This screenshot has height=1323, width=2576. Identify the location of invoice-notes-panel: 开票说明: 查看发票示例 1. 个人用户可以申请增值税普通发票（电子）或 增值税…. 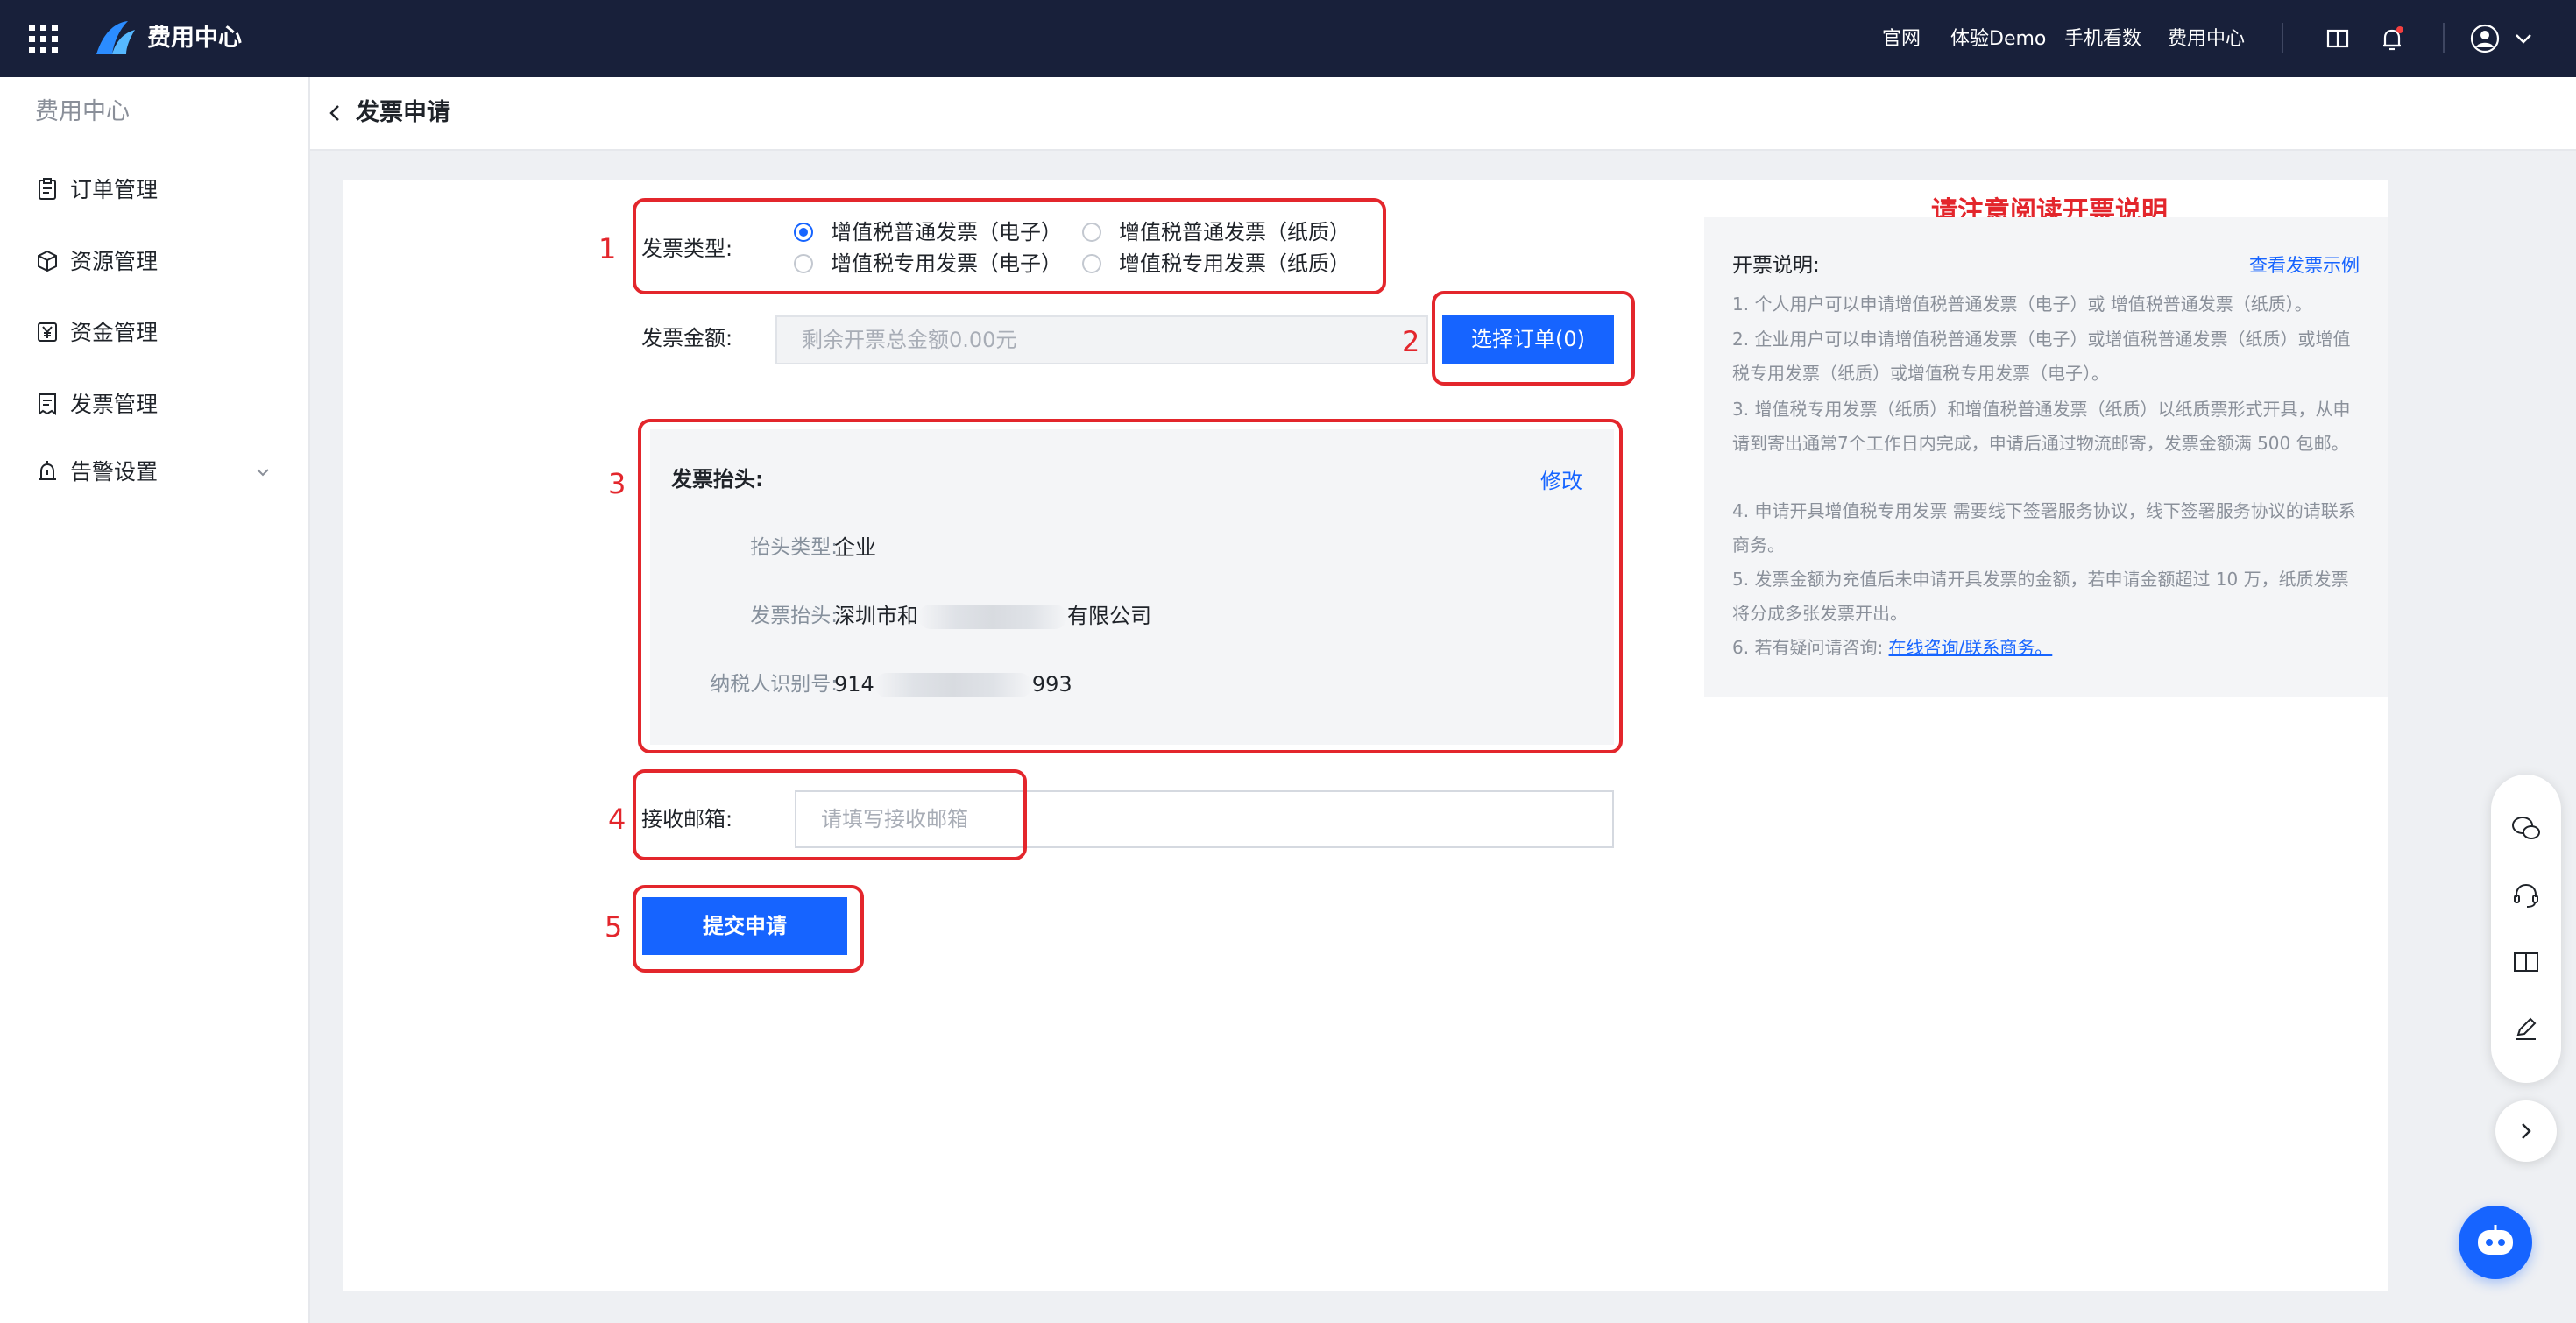
(2046, 457).